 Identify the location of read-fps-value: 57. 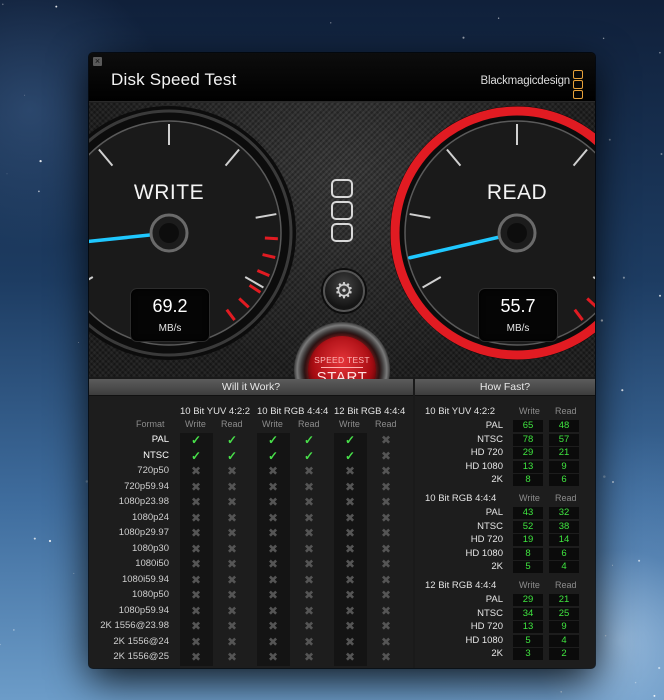
(564, 439).